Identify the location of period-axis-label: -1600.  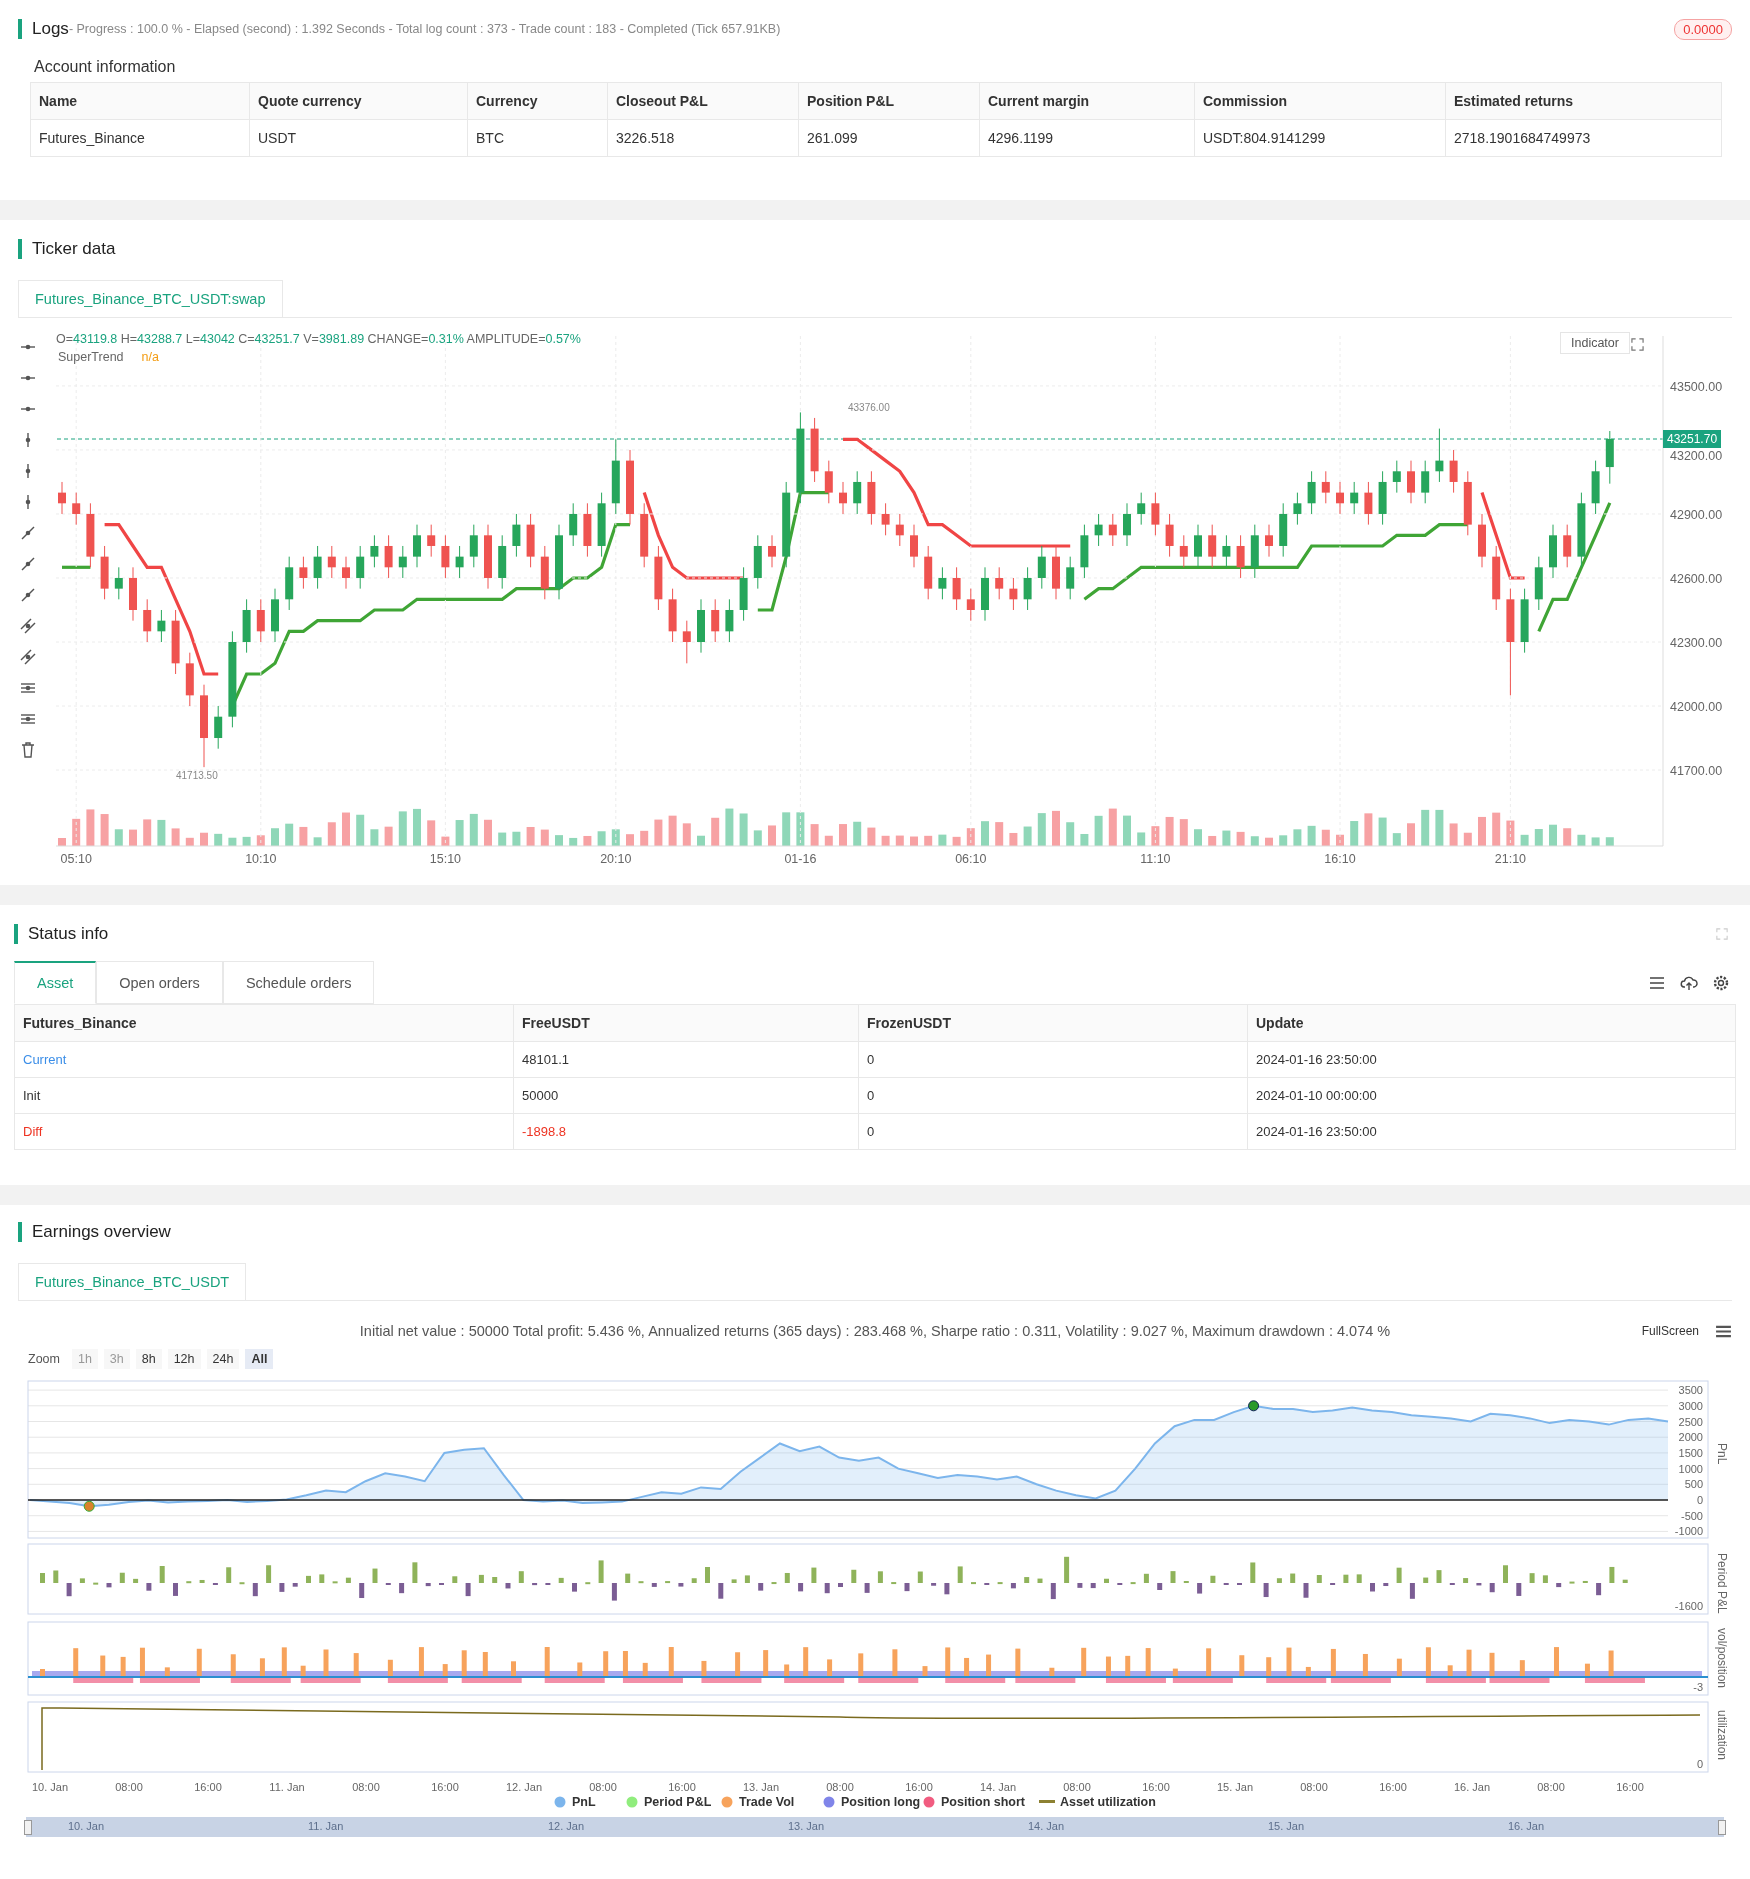
(1688, 1606).